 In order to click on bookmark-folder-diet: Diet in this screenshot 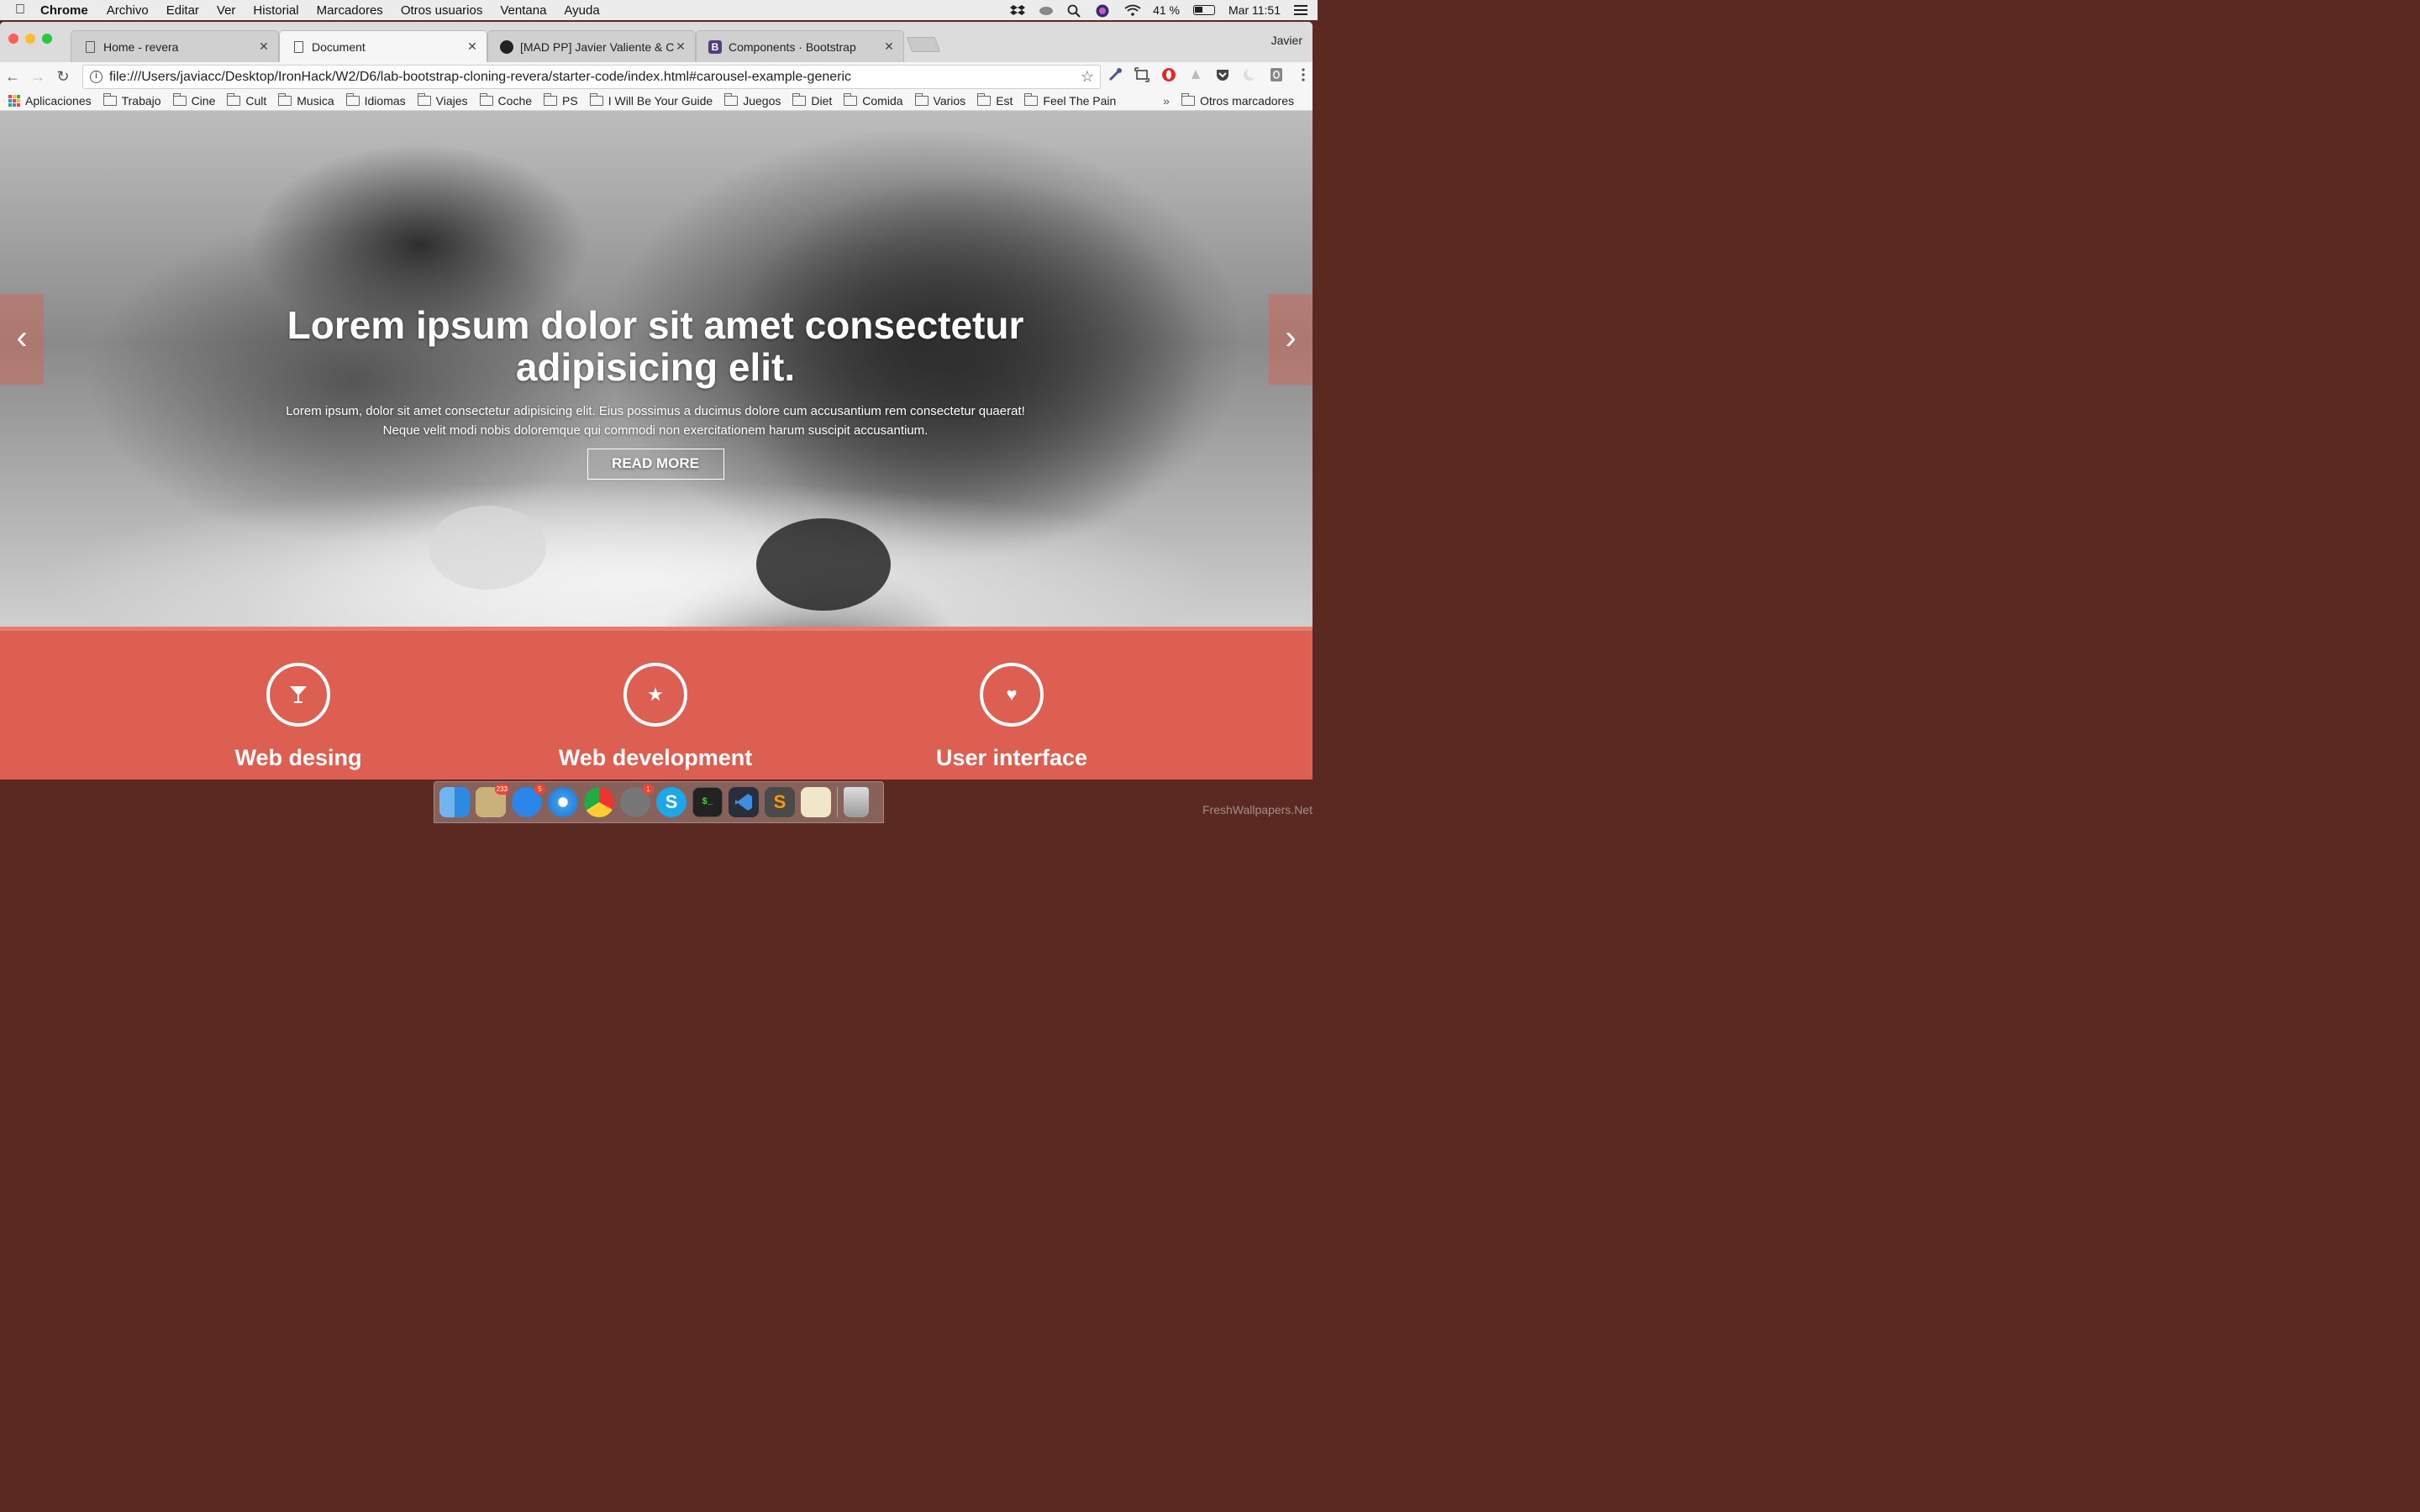, I will do `click(812, 100)`.